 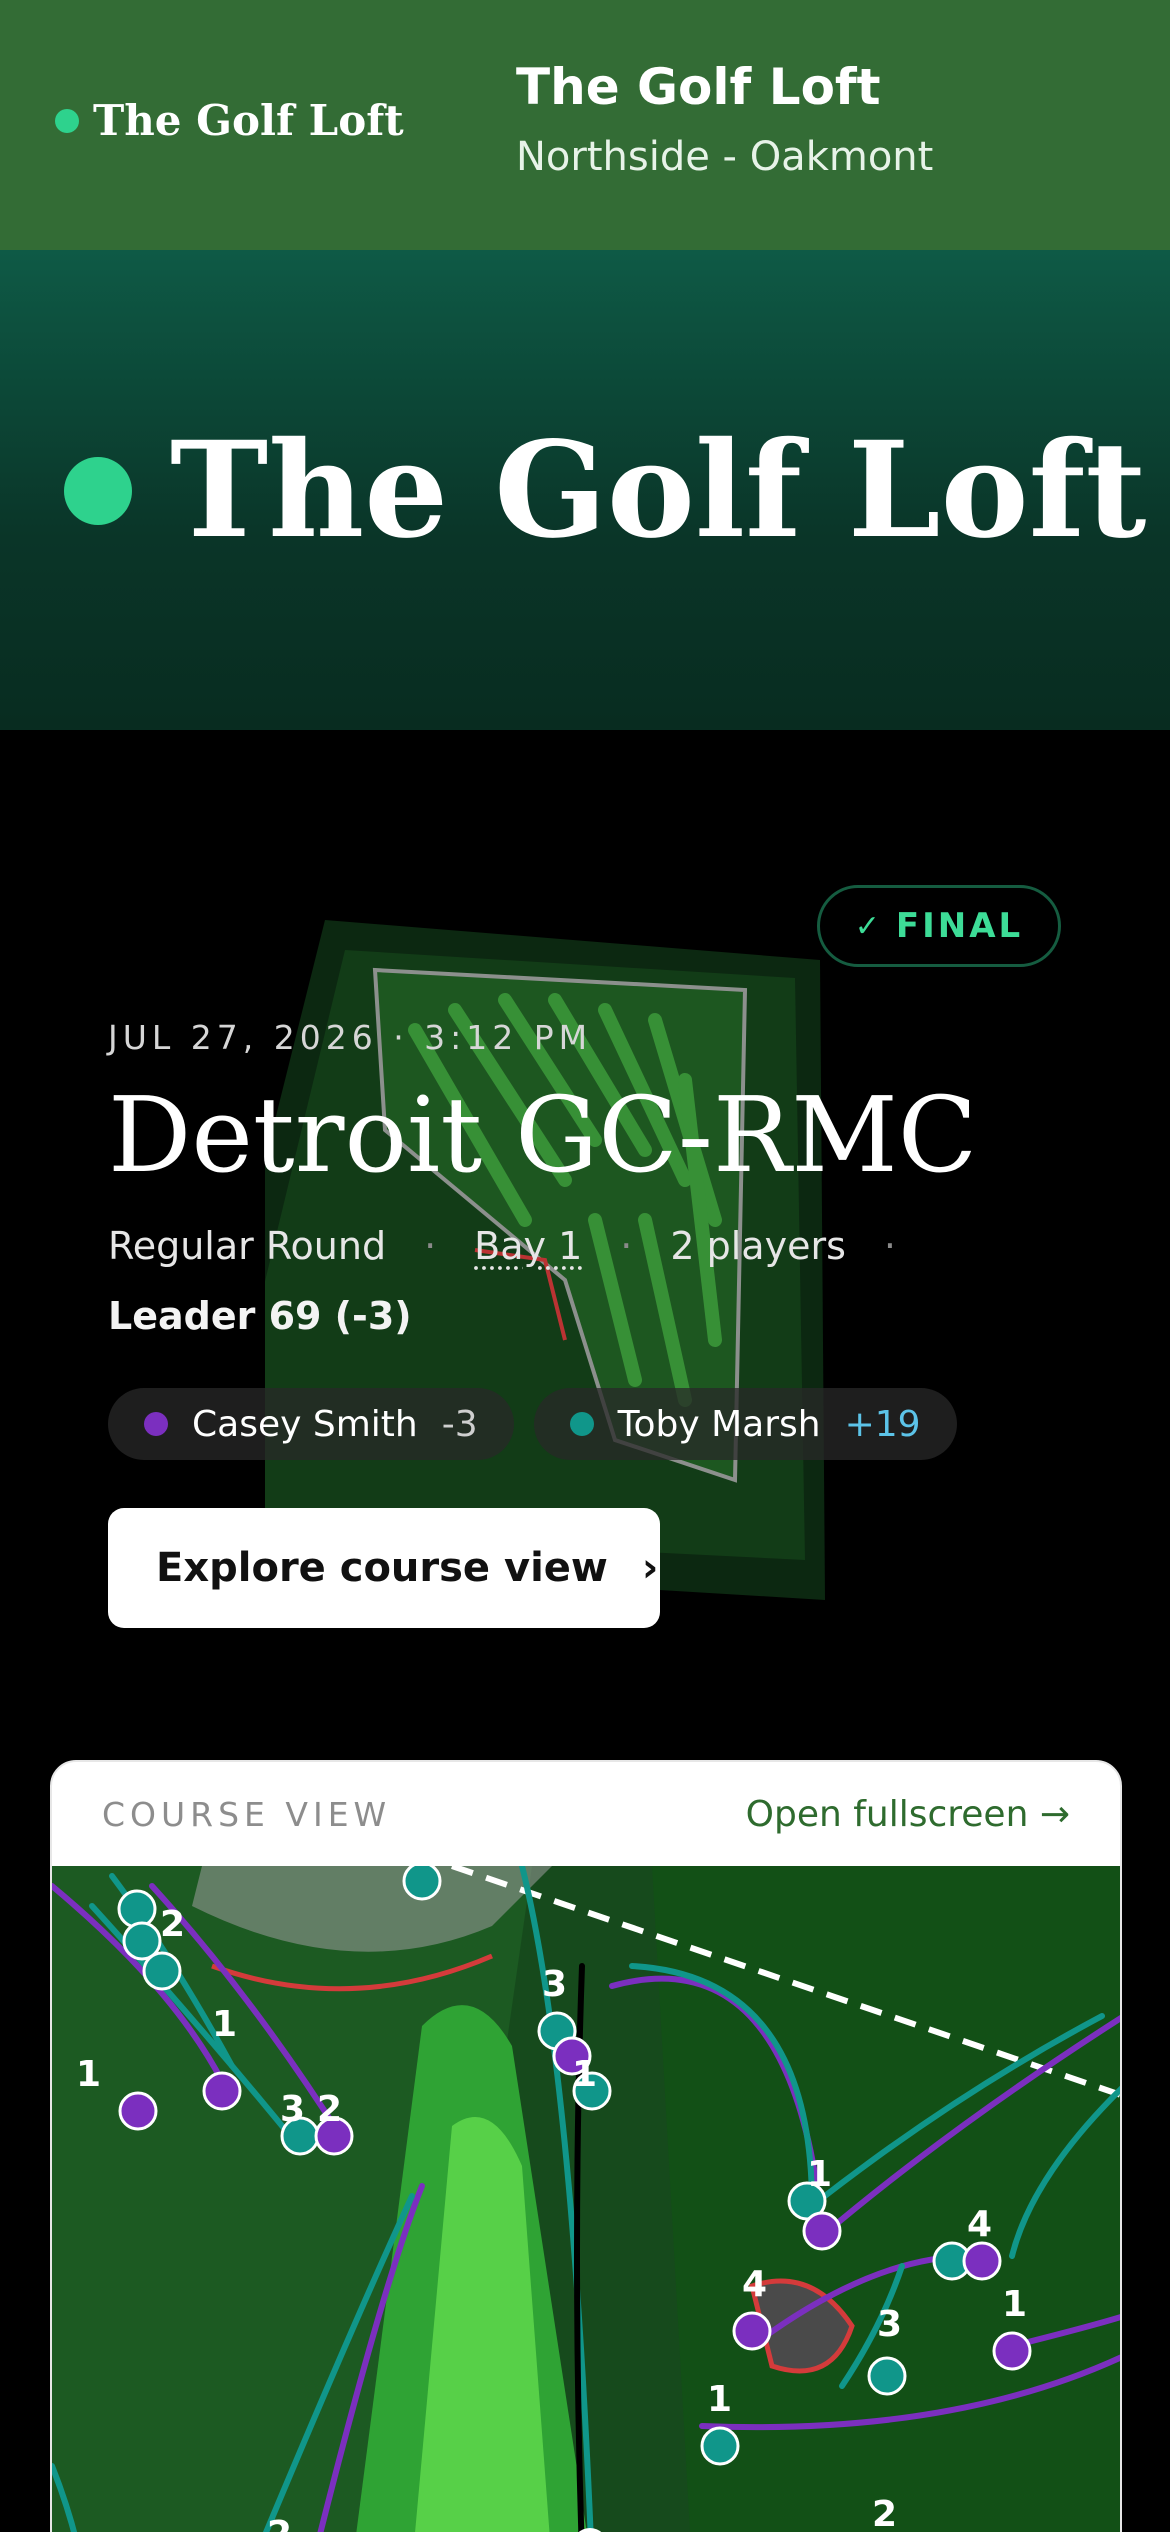 I want to click on player-count: 2 players, so click(x=758, y=1246).